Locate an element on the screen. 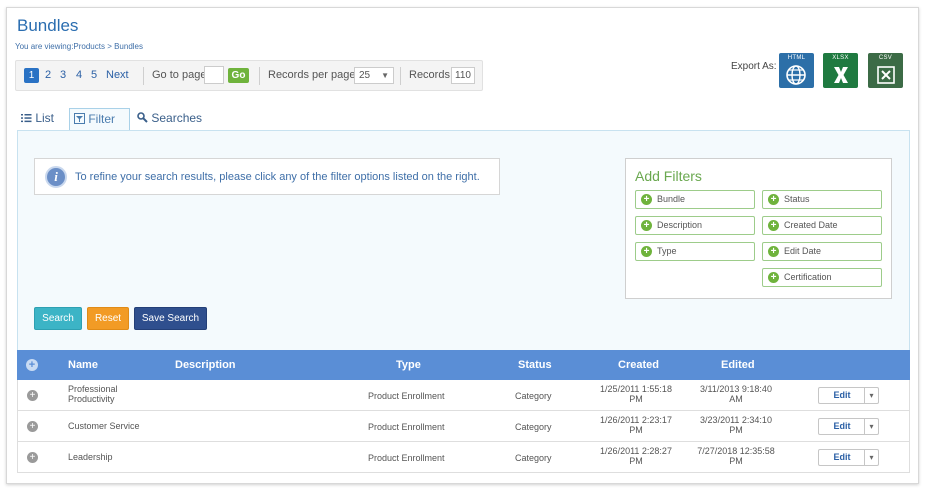 This screenshot has height=490, width=929. filter-label: Edit Date is located at coordinates (803, 251).